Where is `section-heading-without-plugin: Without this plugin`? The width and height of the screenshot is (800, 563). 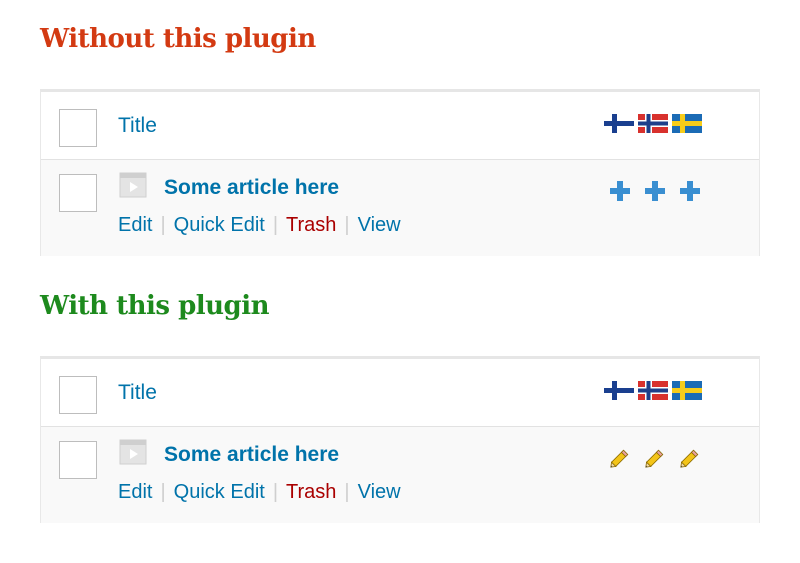
section-heading-without-plugin: Without this plugin is located at coordinates (178, 39).